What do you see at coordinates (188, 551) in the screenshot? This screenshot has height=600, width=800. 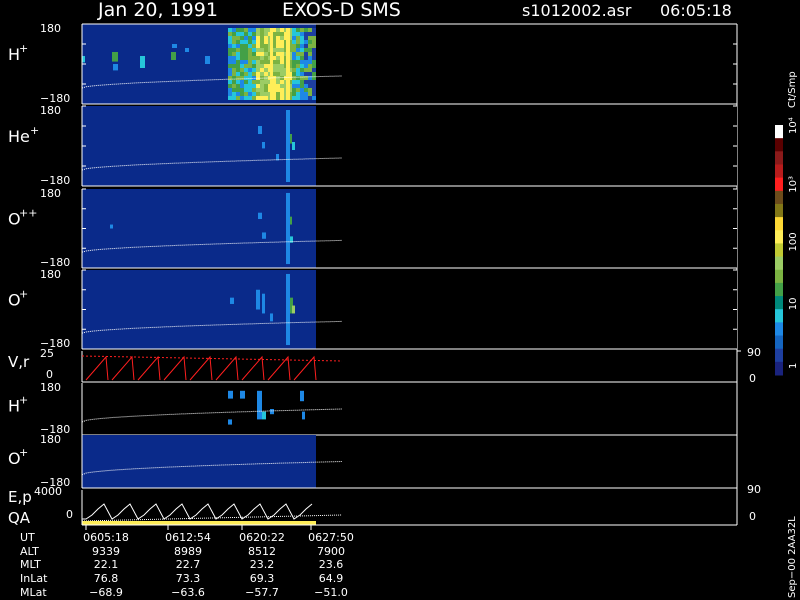 I see `footer-cell: 8989` at bounding box center [188, 551].